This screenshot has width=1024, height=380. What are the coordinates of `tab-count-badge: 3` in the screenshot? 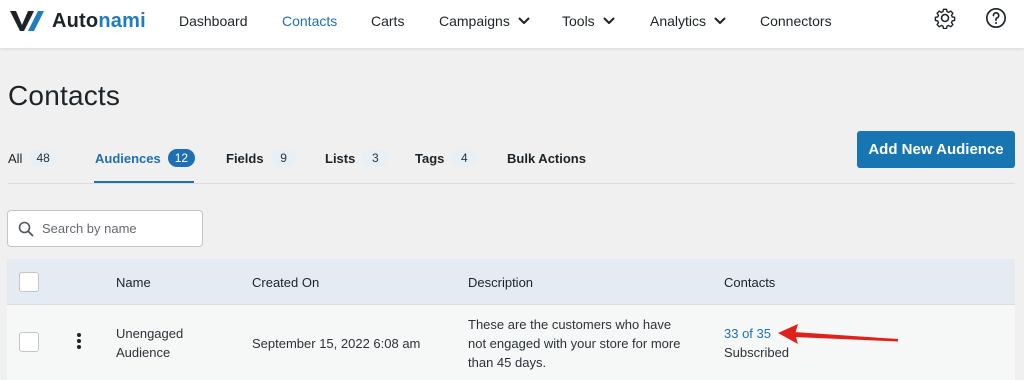 It's located at (375, 158).